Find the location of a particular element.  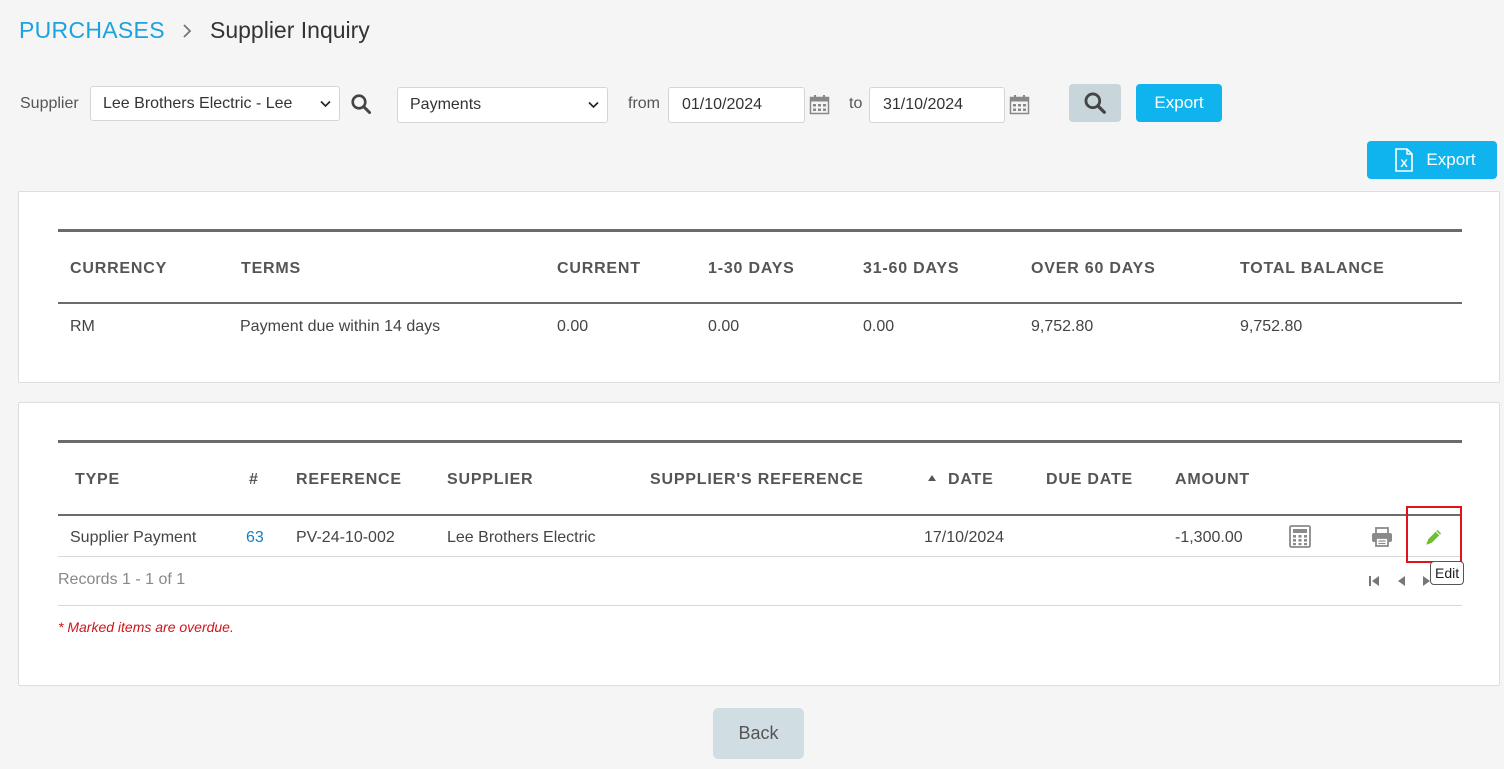

summary-31-60-days: 0.00 is located at coordinates (879, 326).